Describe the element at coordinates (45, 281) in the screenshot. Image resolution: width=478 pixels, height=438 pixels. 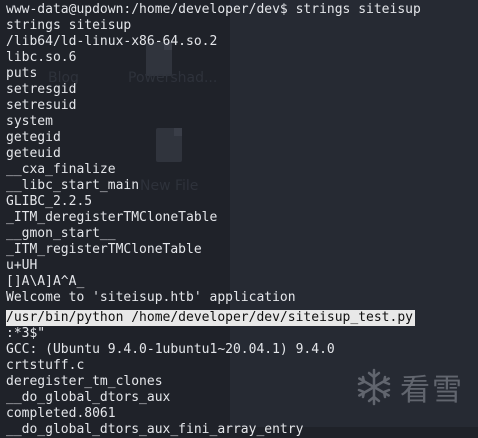
I see `terminal-line: []A\A]A^A_` at that location.